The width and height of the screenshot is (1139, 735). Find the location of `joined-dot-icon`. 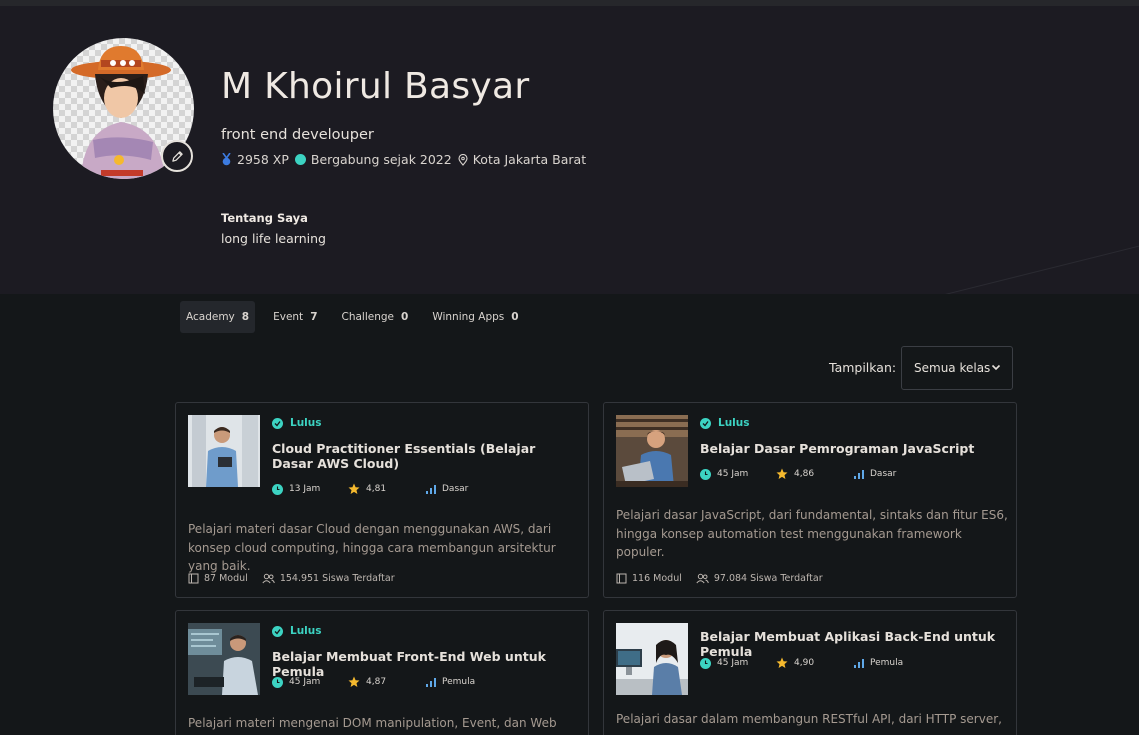

joined-dot-icon is located at coordinates (300, 159).